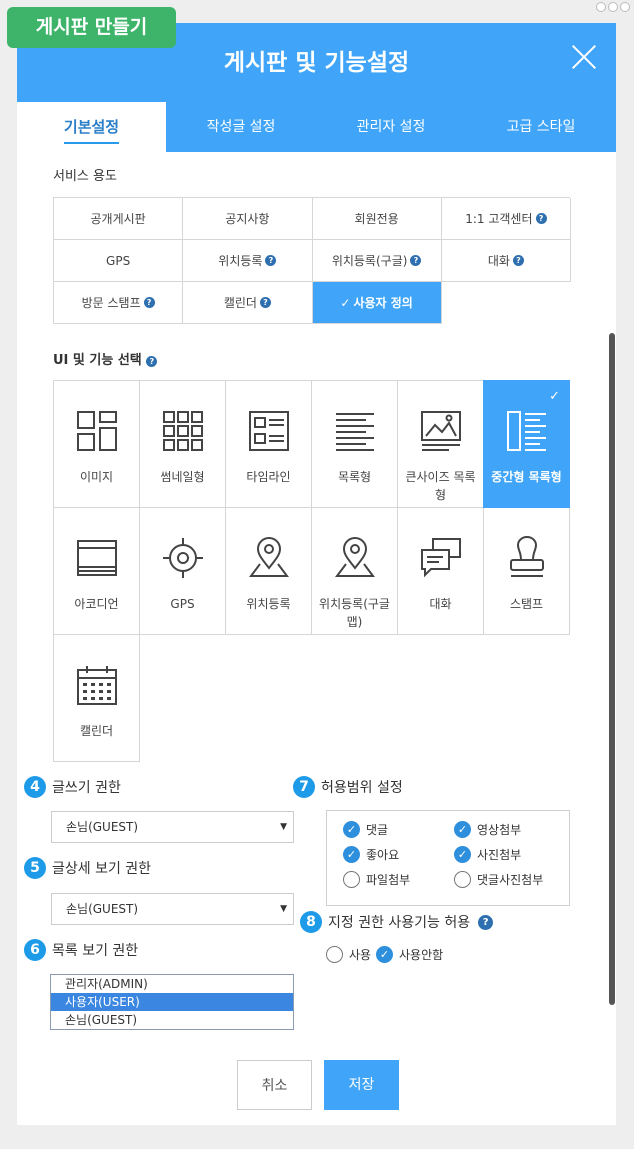 Image resolution: width=634 pixels, height=1149 pixels. What do you see at coordinates (365, 829) in the screenshot?
I see `comment-checkbox: ✓ 댓글` at bounding box center [365, 829].